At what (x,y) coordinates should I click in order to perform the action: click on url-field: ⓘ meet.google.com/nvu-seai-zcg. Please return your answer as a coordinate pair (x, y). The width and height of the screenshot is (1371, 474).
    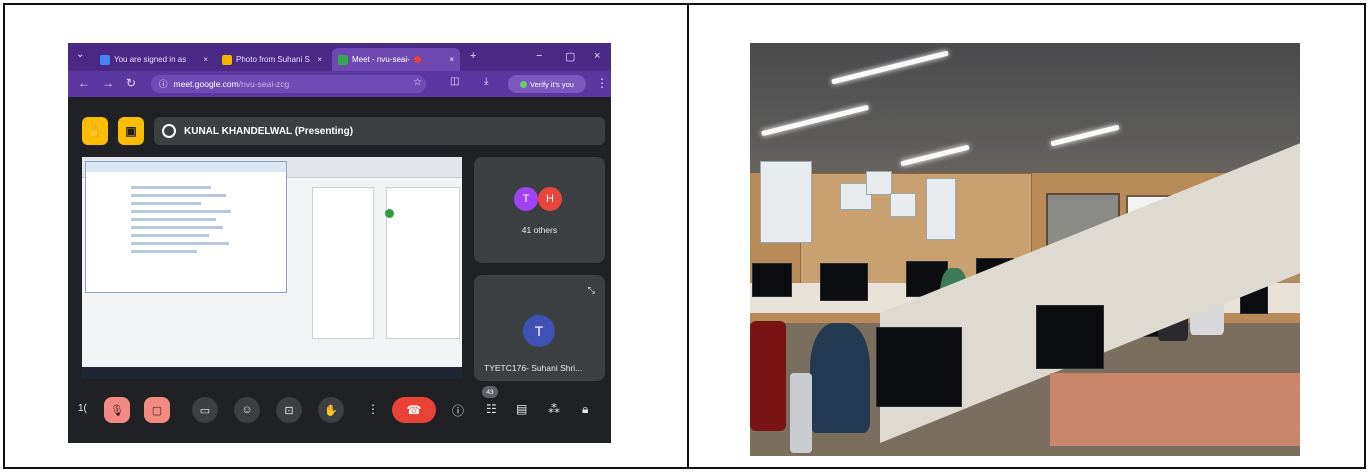
    Looking at the image, I should click on (288, 84).